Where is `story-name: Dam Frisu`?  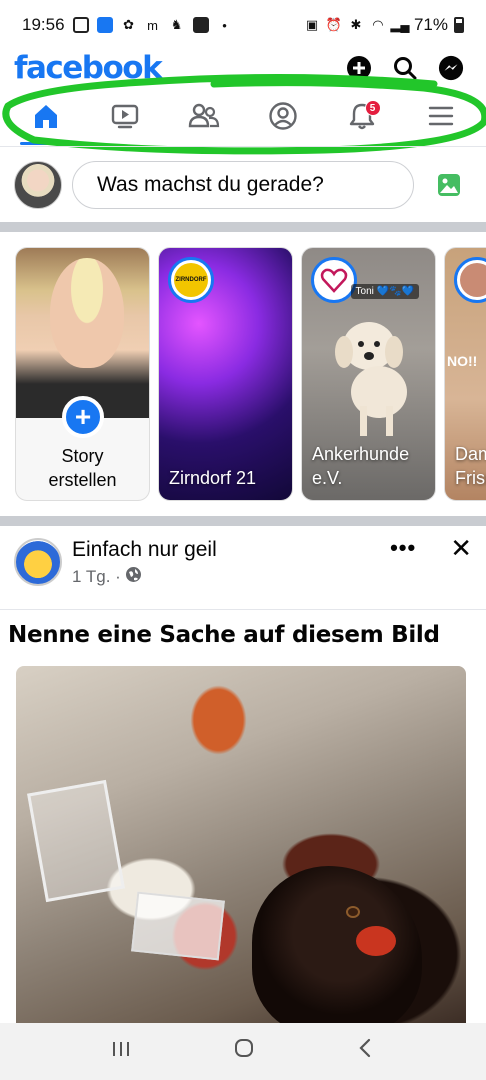 story-name: Dam Frisu is located at coordinates (470, 466).